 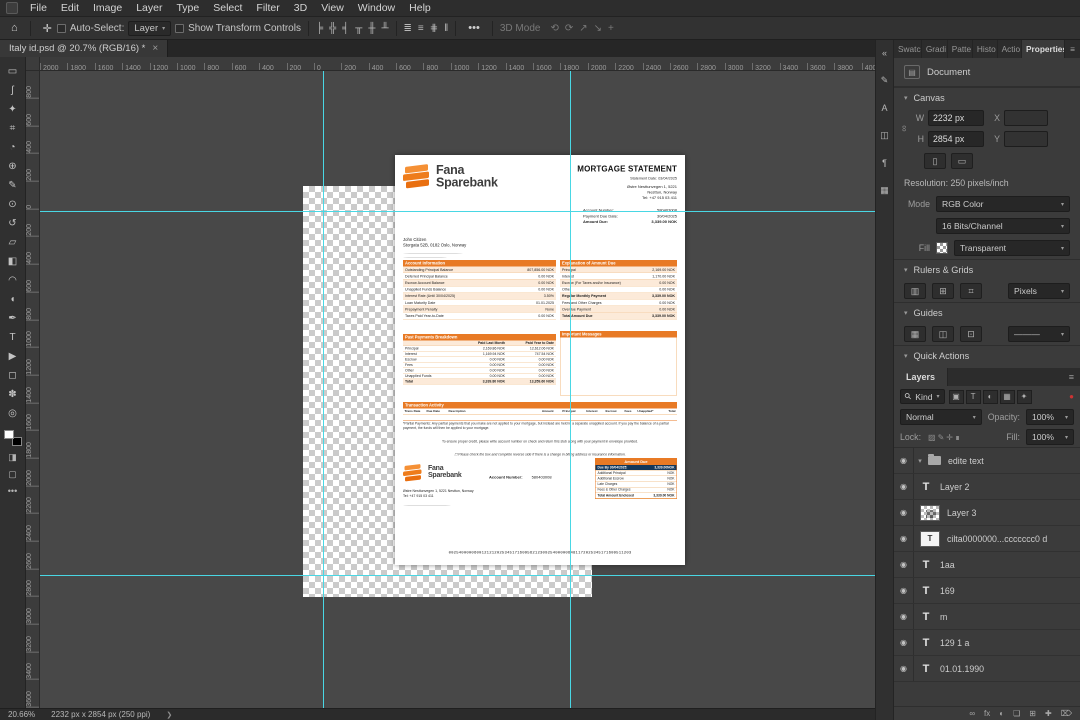 I want to click on panel-icon: «, so click(x=884, y=53).